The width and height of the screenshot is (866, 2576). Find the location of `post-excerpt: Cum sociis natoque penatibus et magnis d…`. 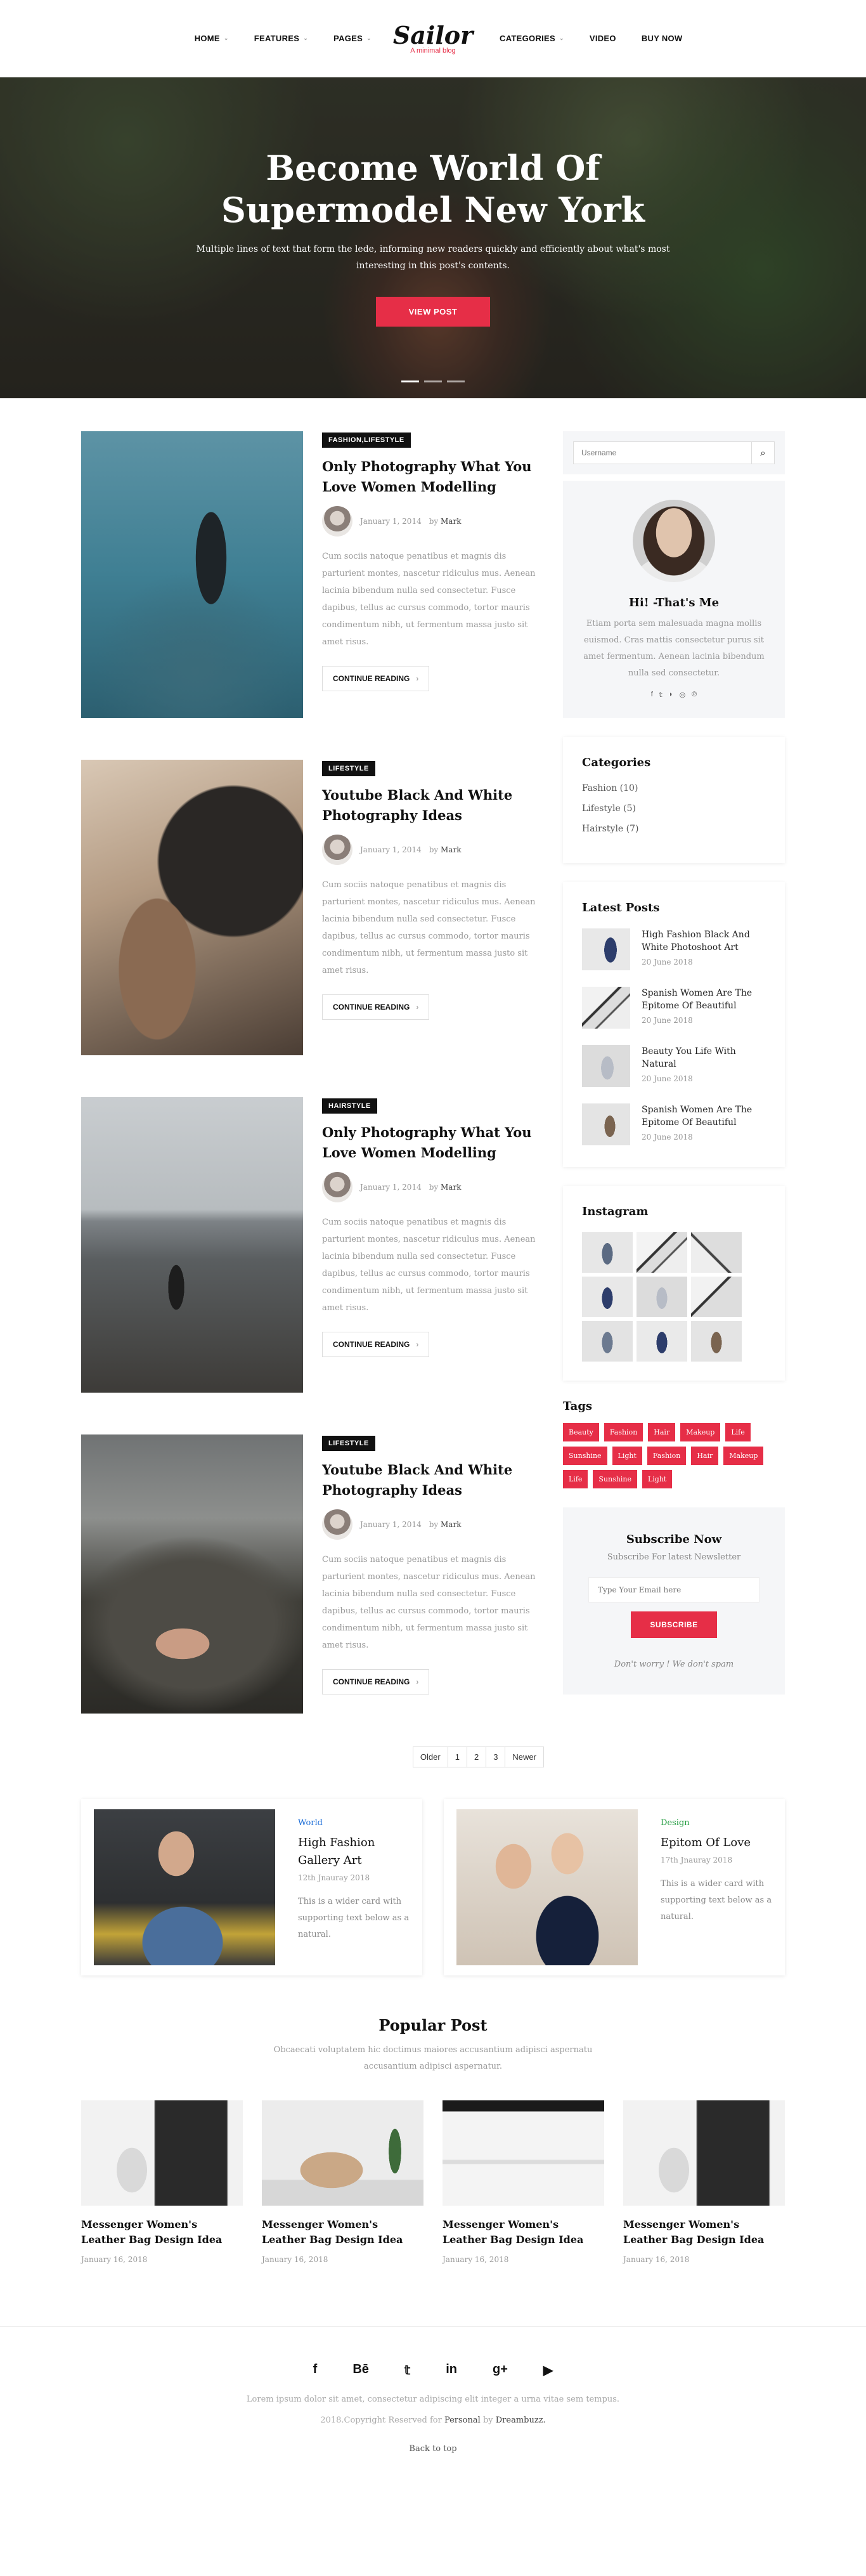

post-excerpt: Cum sociis natoque penatibus et magnis d… is located at coordinates (429, 600).